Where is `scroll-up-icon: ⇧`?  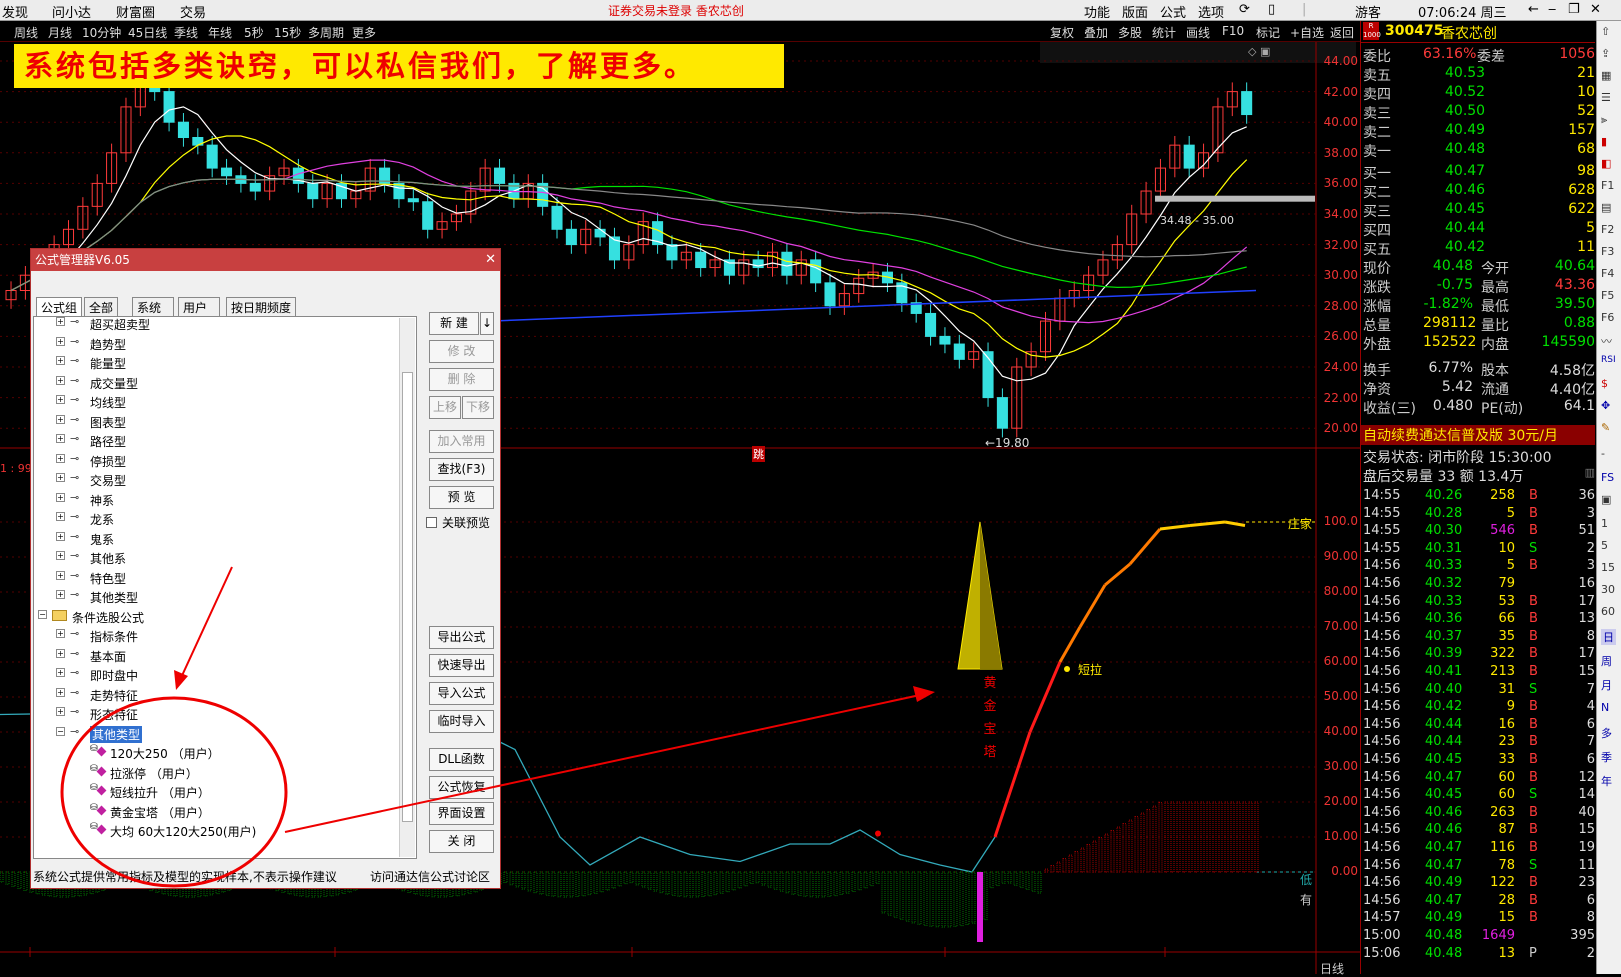 scroll-up-icon: ⇧ is located at coordinates (1605, 31).